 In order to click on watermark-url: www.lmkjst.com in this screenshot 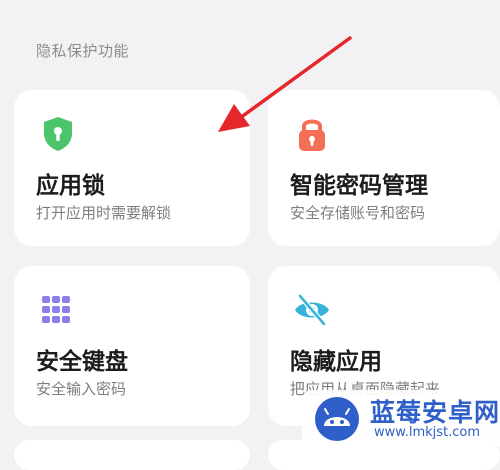, I will do `click(427, 432)`.